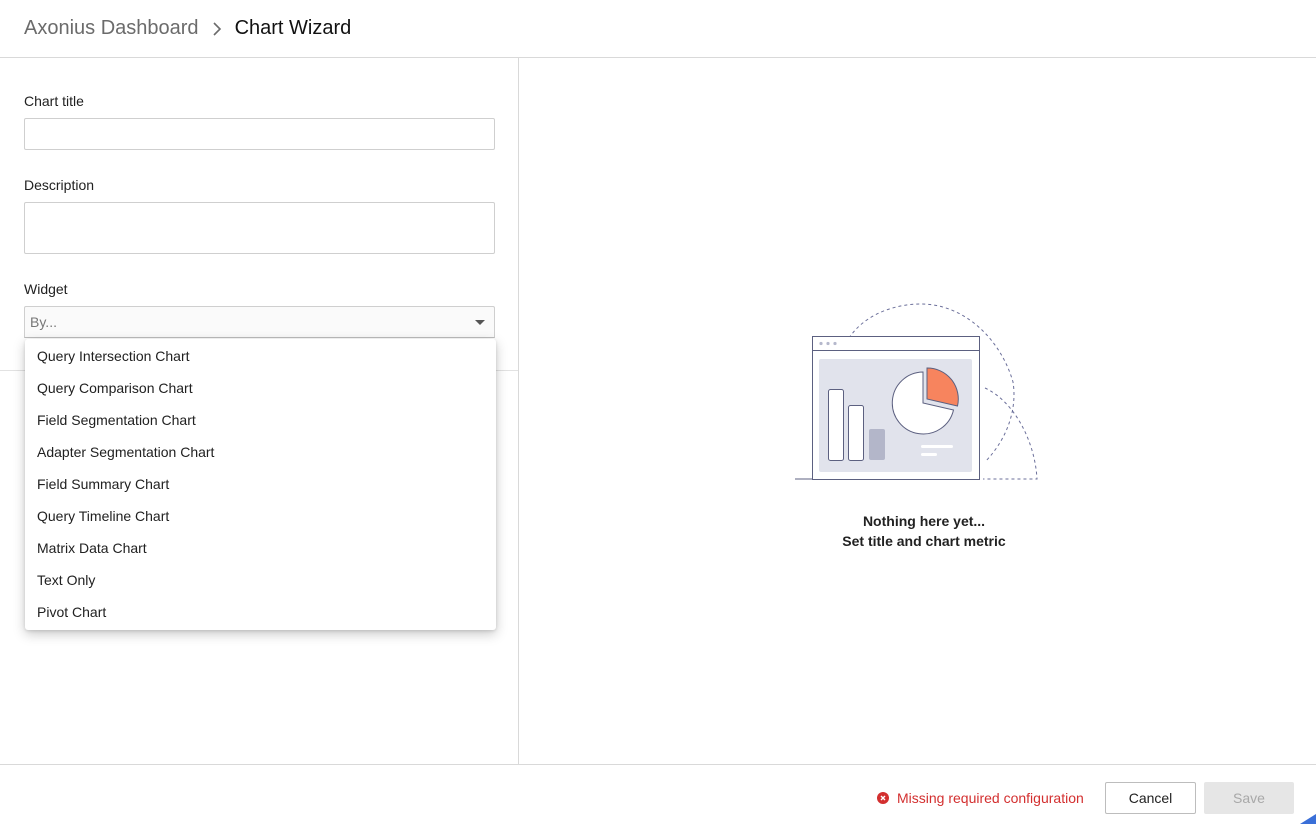 The height and width of the screenshot is (824, 1316). Describe the element at coordinates (217, 29) in the screenshot. I see `chevron-right-icon` at that location.